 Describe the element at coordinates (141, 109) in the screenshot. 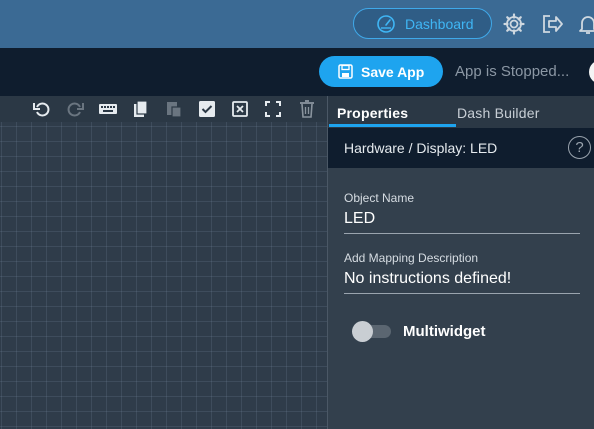

I see `copy-icon` at that location.